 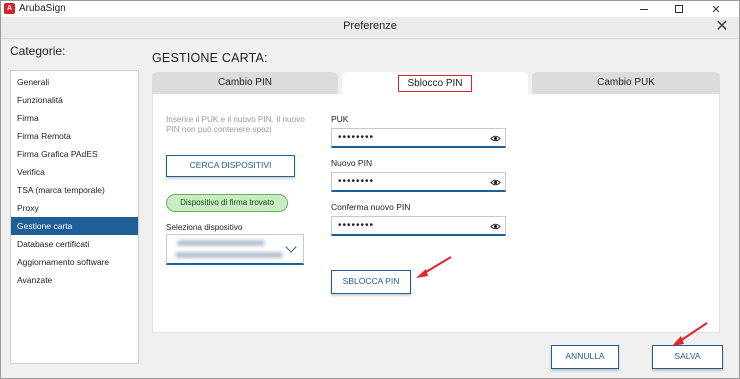 I want to click on confirm-pin-label: Conferma nuovo PIN, so click(x=371, y=207).